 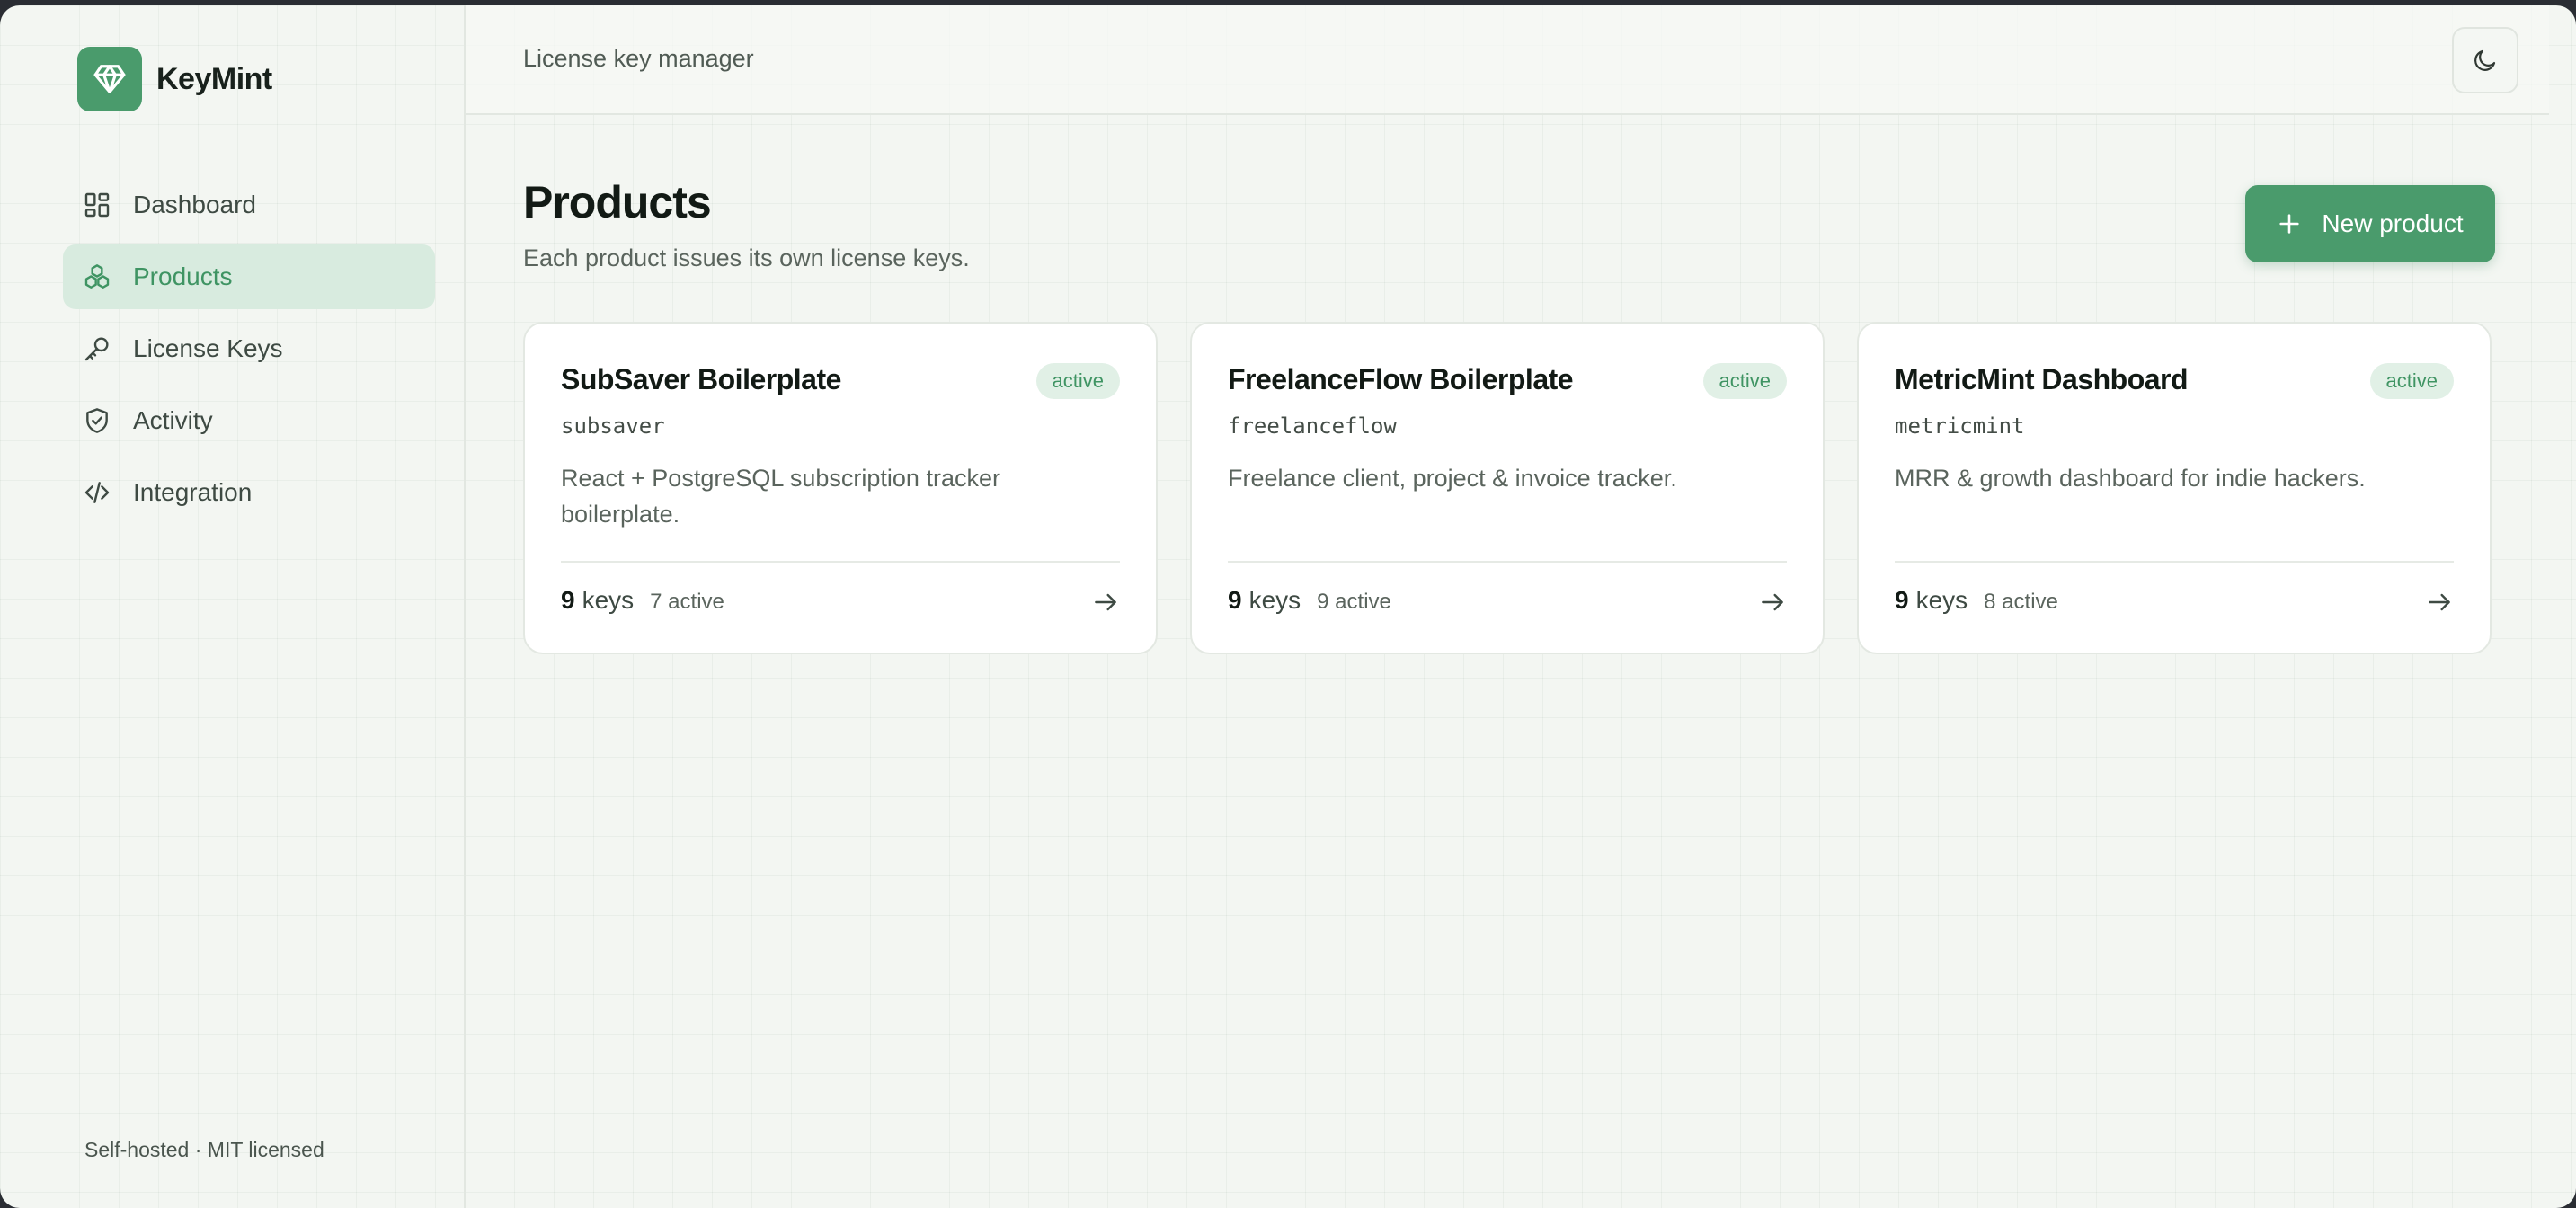 What do you see at coordinates (109, 79) in the screenshot?
I see `diamond-logo-icon` at bounding box center [109, 79].